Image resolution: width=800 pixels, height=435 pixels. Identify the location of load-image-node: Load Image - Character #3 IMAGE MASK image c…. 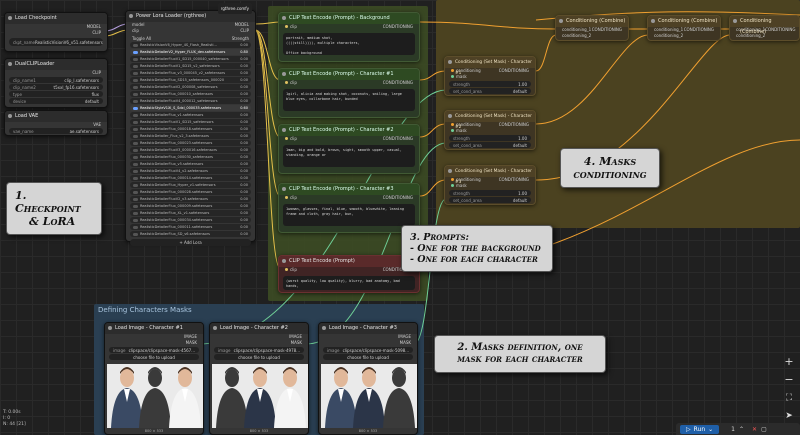
(368, 378).